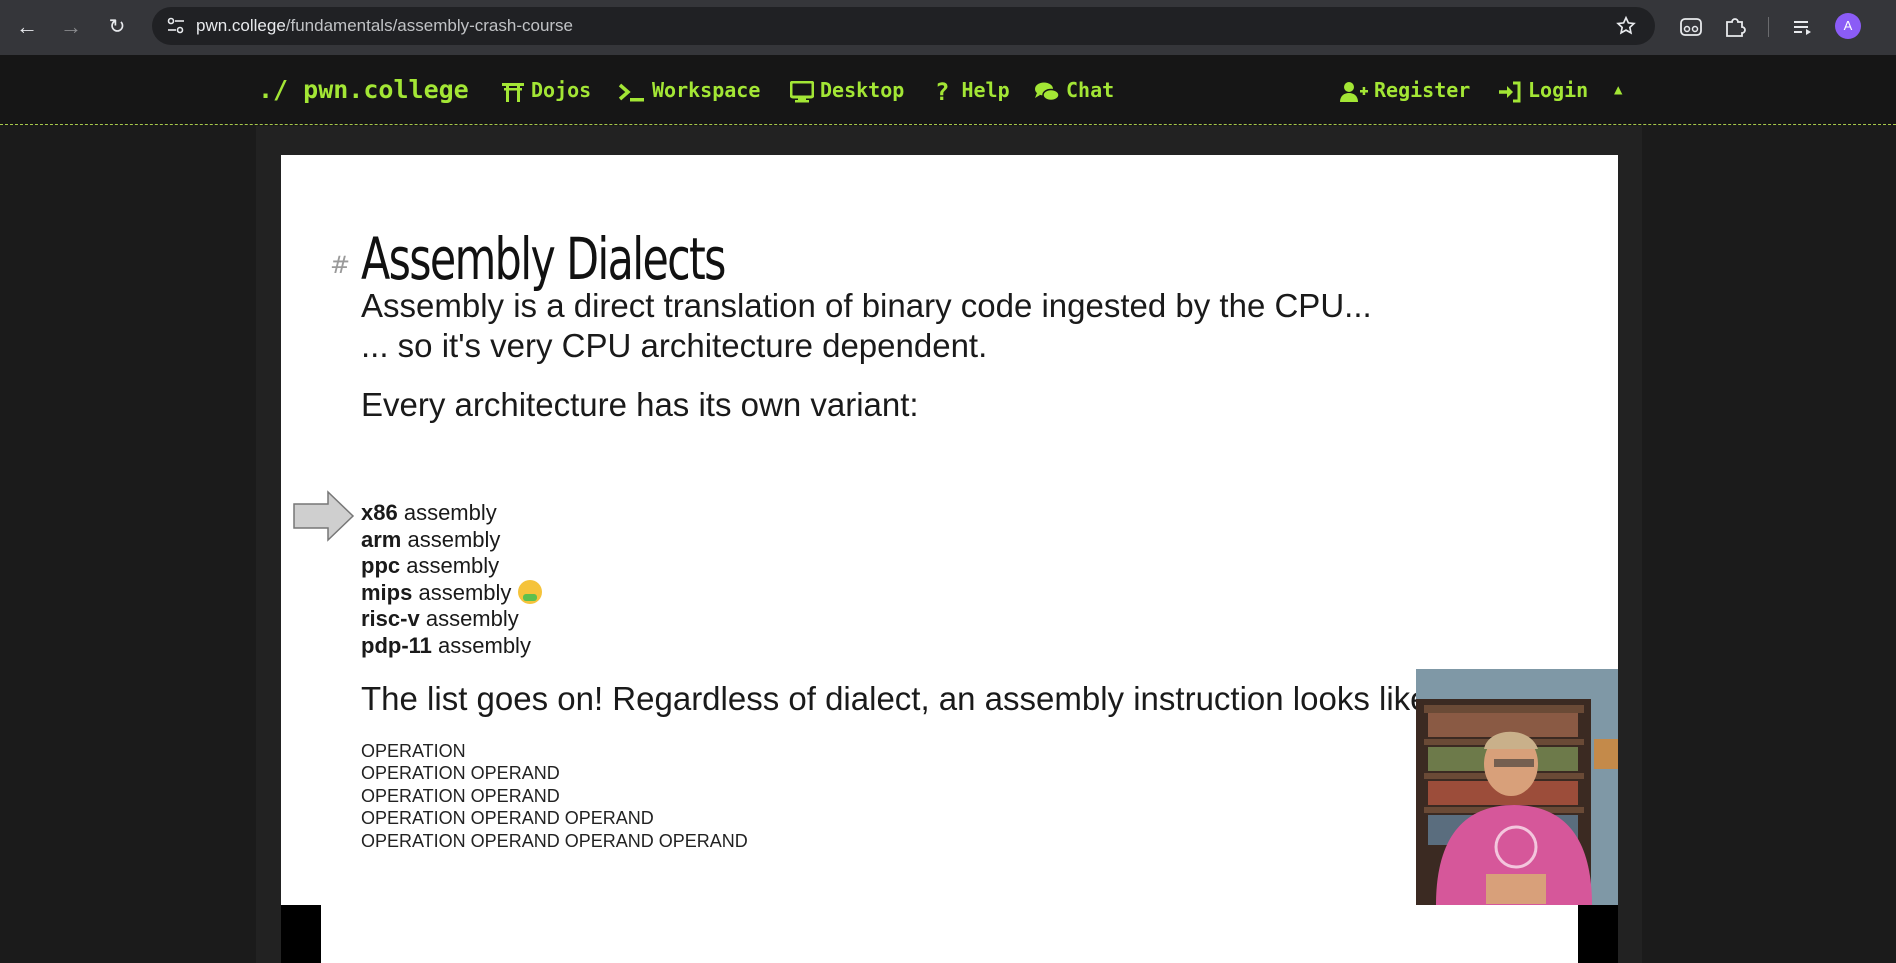  I want to click on terminal-icon, so click(631, 92).